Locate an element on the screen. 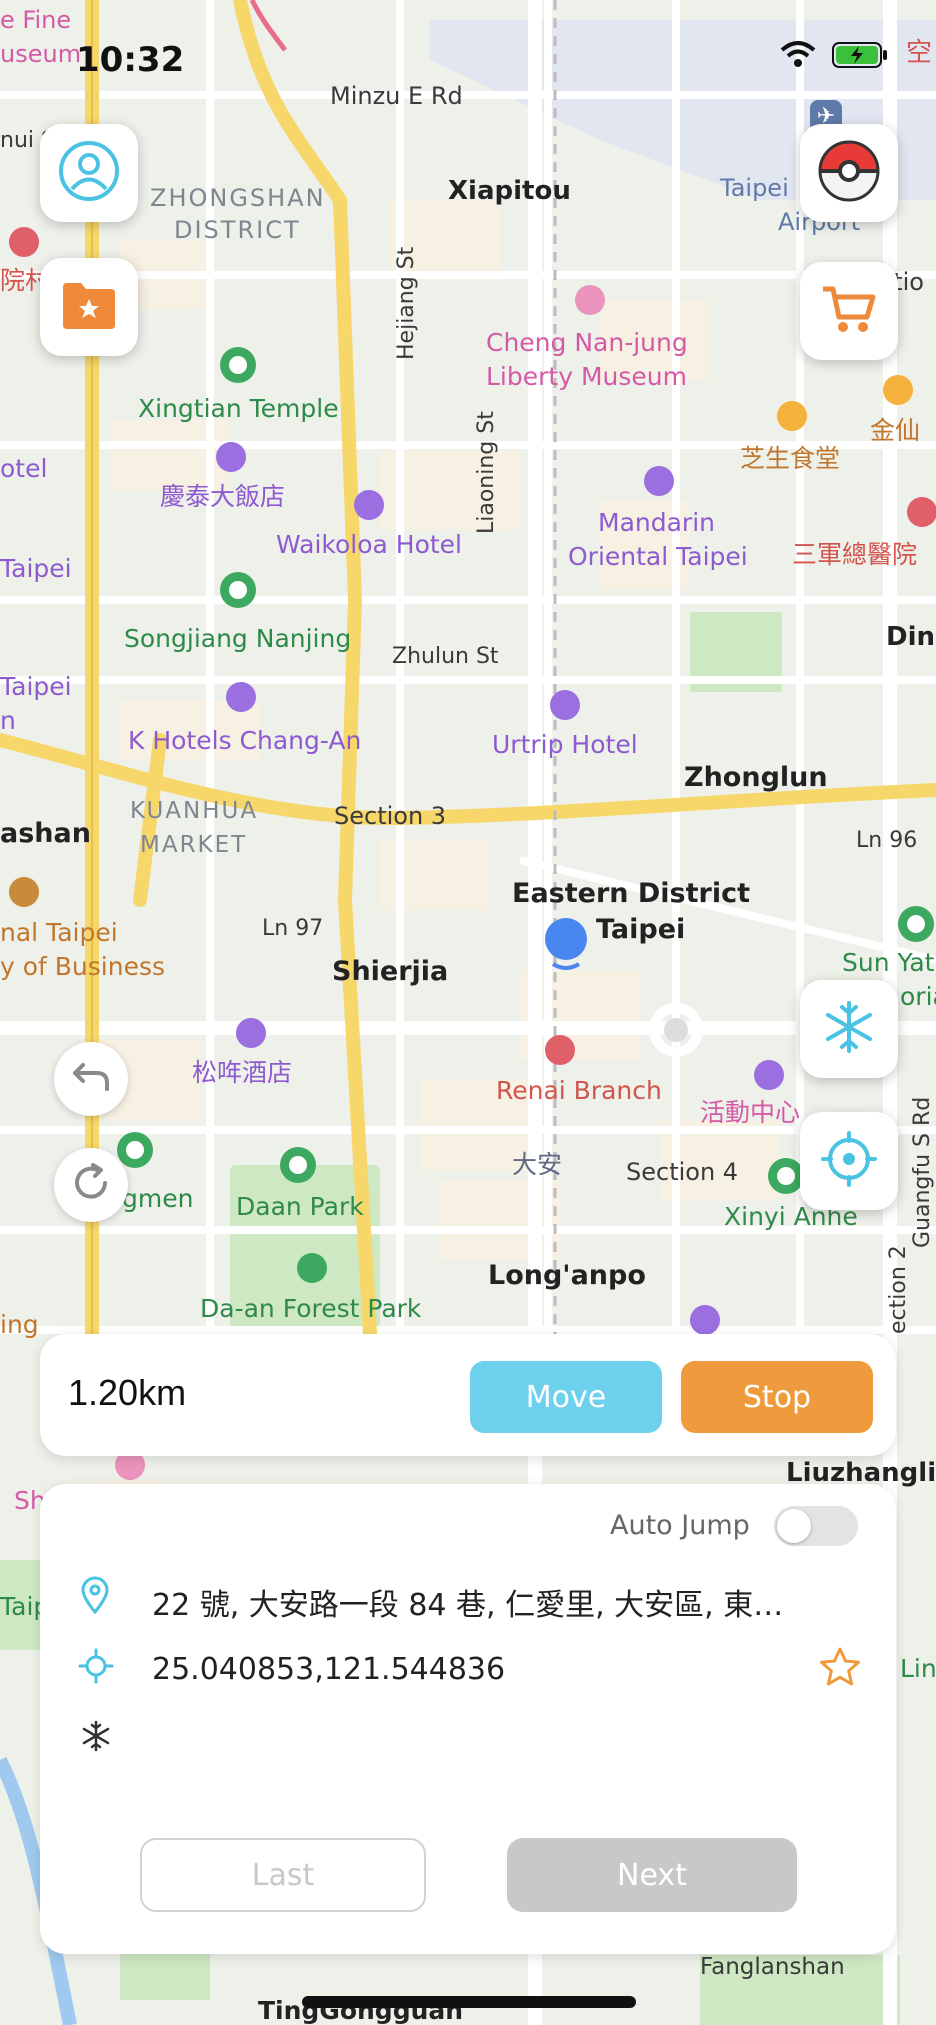 The width and height of the screenshot is (936, 2025). map-label-ln97: Ln 97 is located at coordinates (293, 928).